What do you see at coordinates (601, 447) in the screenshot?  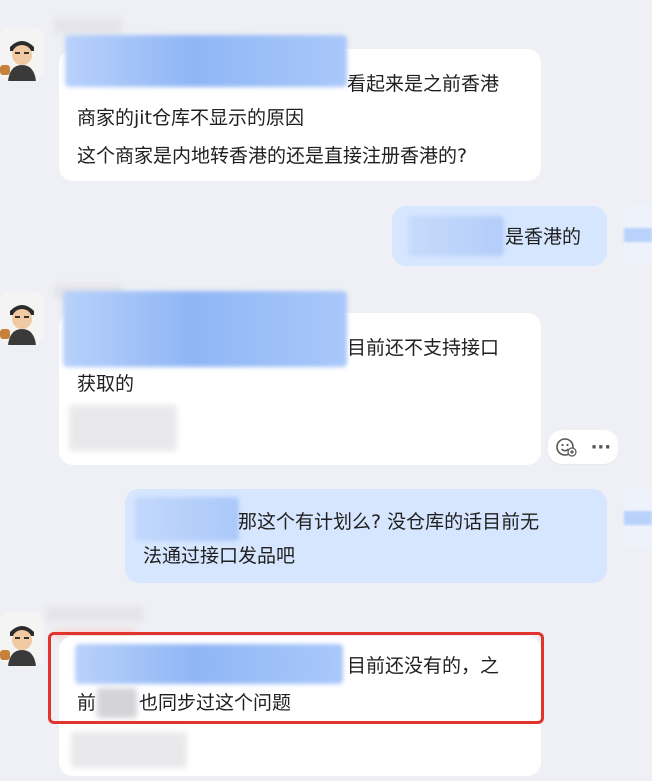 I see `more-dots-icon: ···` at bounding box center [601, 447].